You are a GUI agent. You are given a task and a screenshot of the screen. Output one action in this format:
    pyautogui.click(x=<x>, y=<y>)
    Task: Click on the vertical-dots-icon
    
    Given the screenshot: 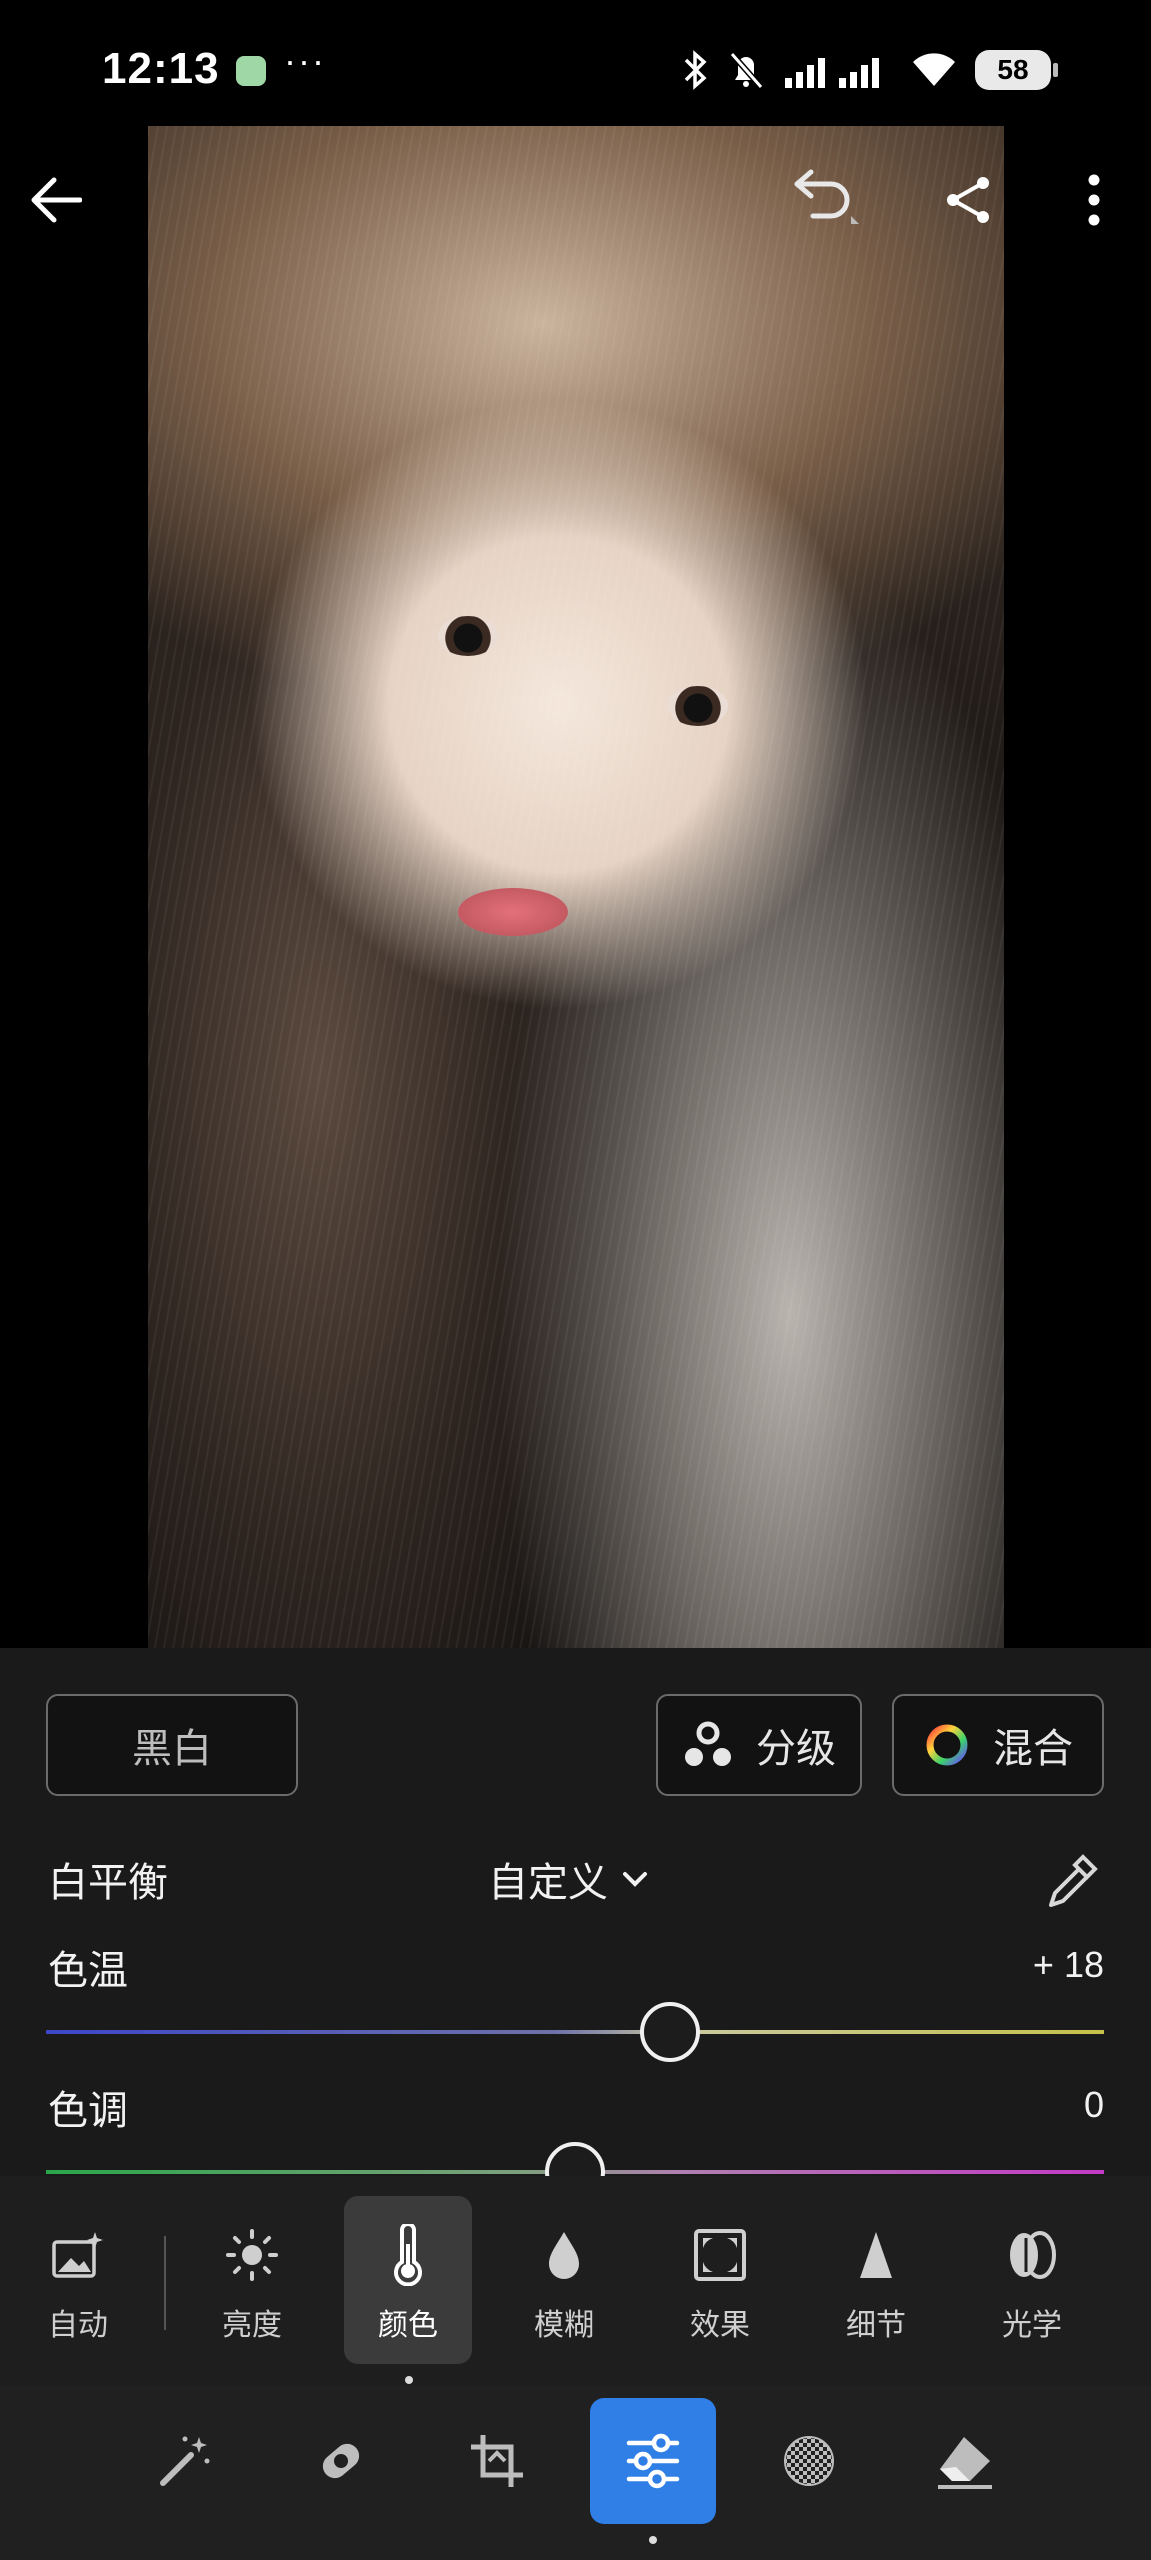 What is the action you would take?
    pyautogui.click(x=1094, y=200)
    